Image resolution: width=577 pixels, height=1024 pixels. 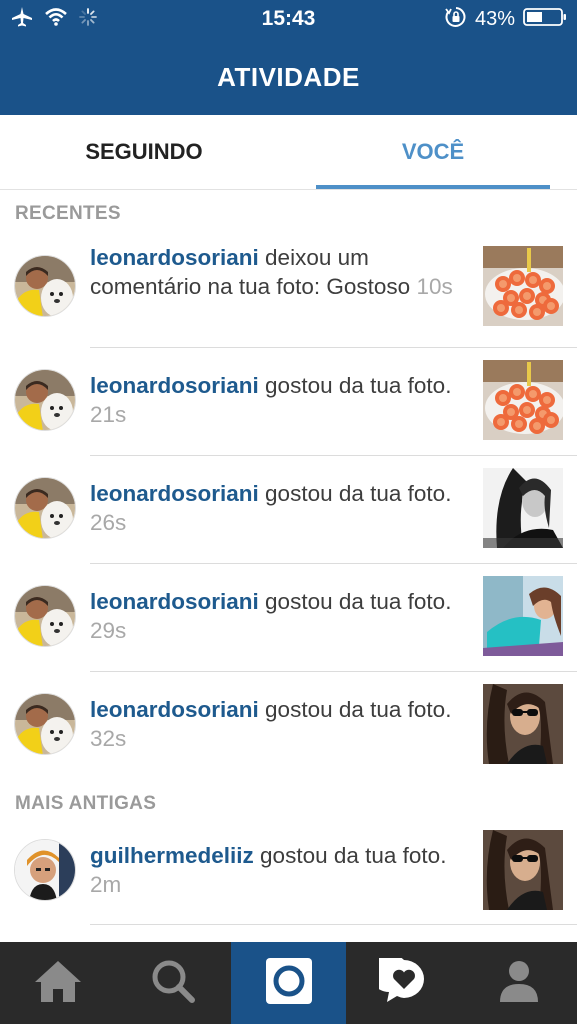 I want to click on search-icon, so click(x=173, y=983).